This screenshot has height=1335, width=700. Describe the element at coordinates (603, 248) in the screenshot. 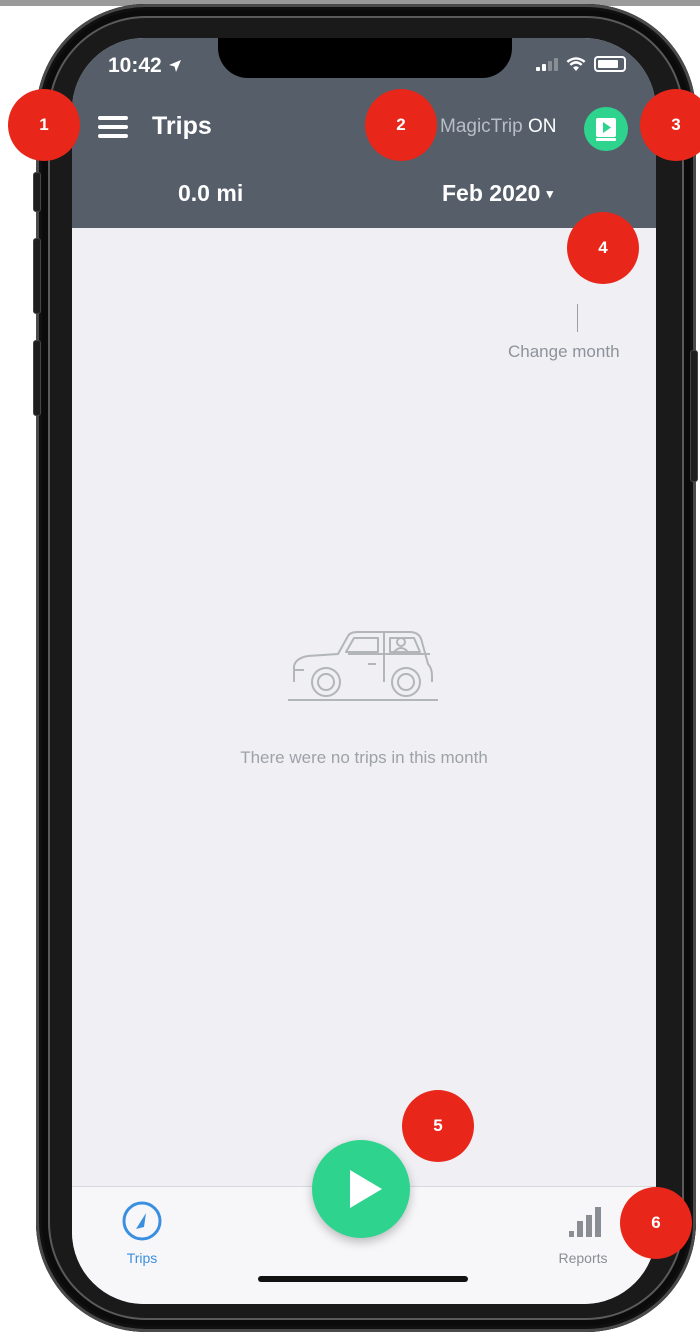

I see `callout-4: 4` at that location.